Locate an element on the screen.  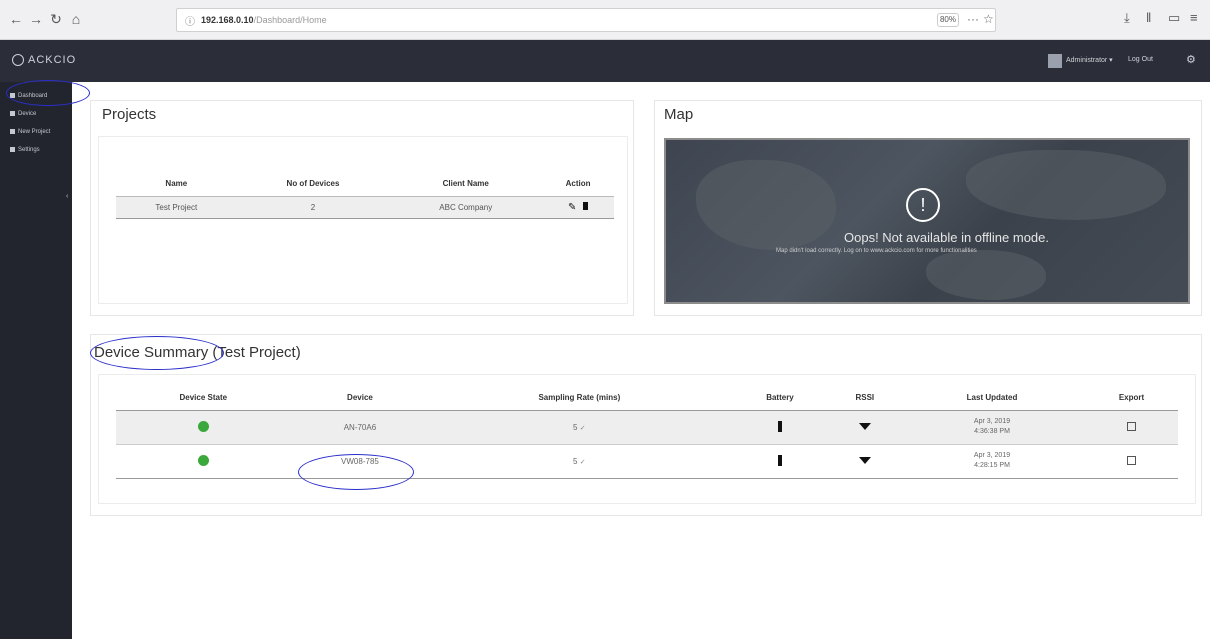
menu-icon: ≡ is located at coordinates (1194, 17).